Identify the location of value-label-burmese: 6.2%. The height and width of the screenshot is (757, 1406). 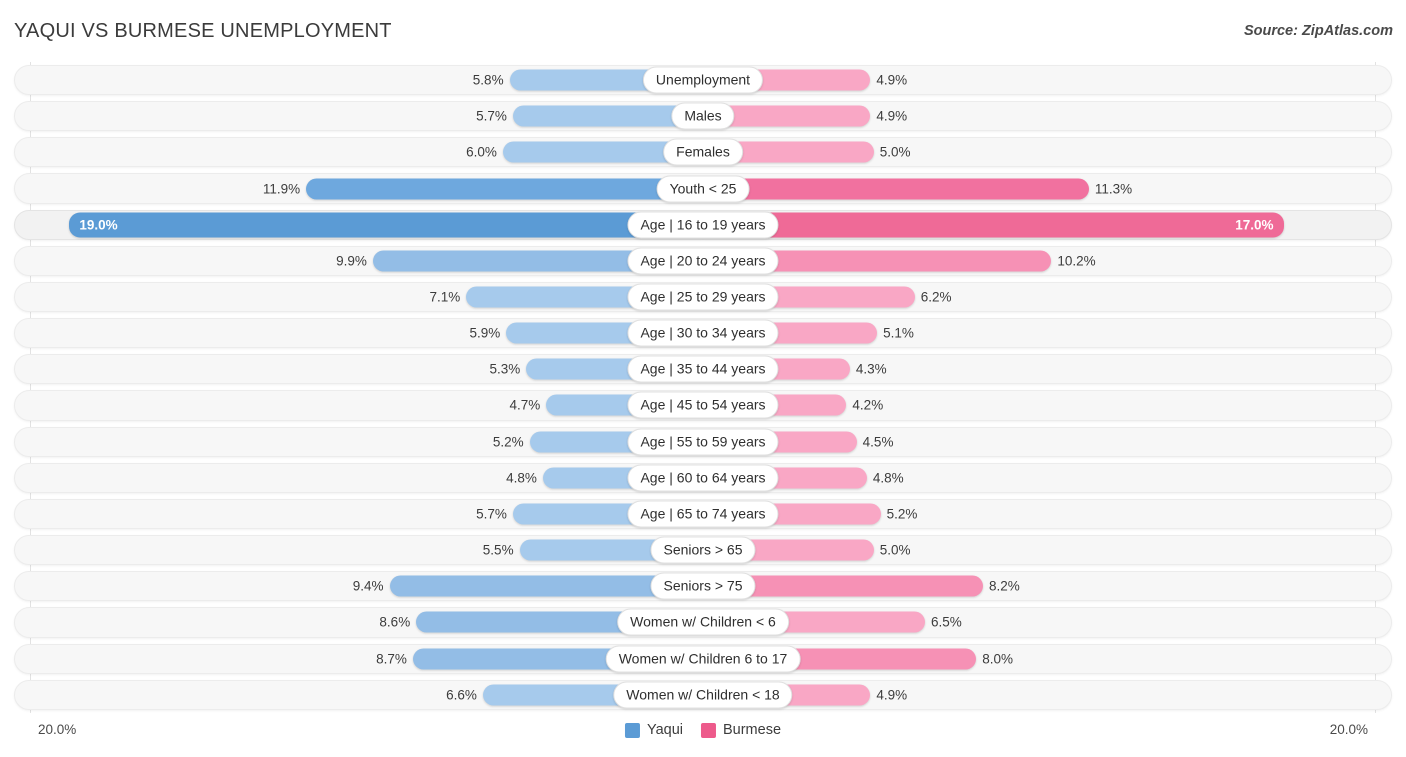
(936, 297).